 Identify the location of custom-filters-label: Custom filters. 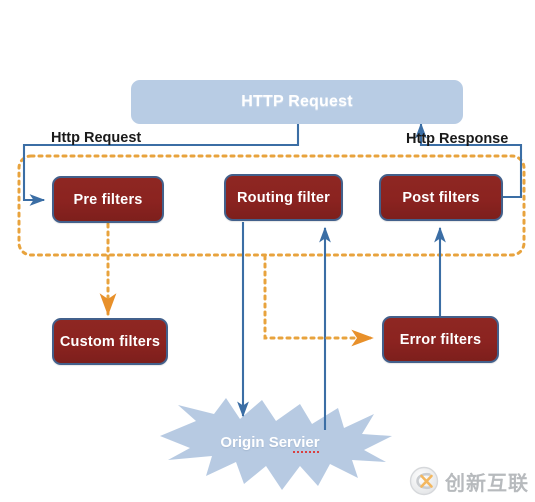
(110, 341).